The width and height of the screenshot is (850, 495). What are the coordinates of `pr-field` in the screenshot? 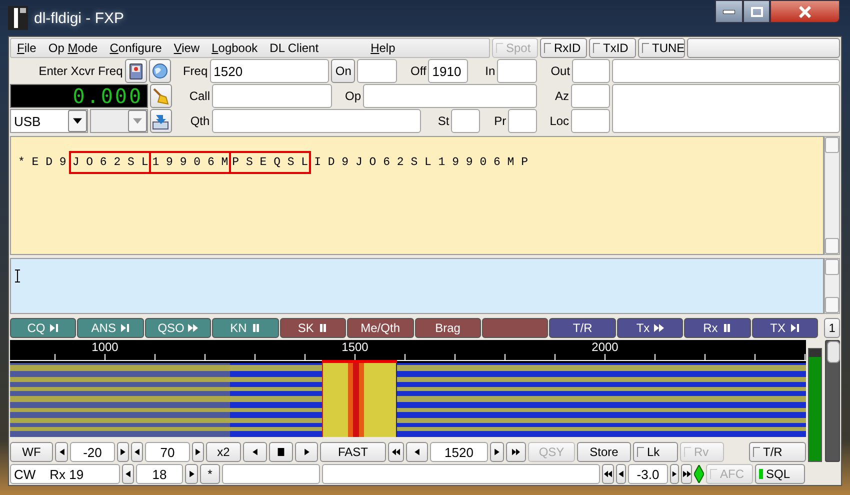 It's located at (523, 121).